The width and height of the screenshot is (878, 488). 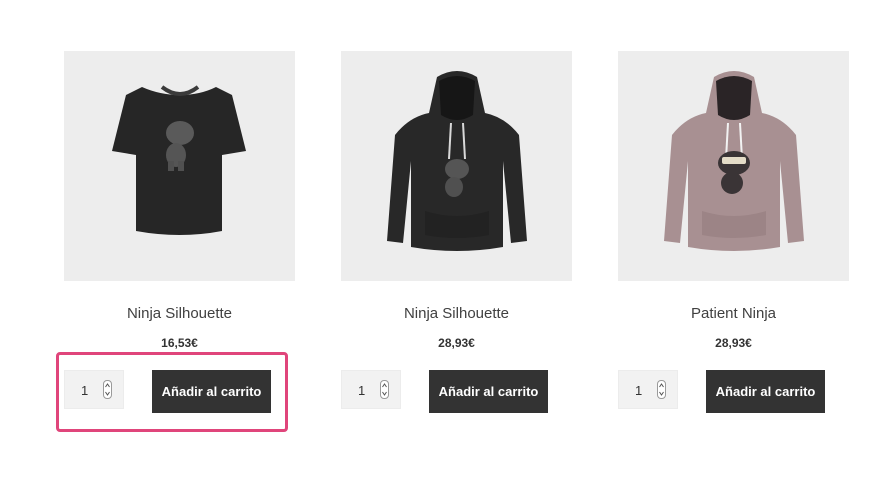 What do you see at coordinates (179, 343) in the screenshot?
I see `product-price: 16,53€` at bounding box center [179, 343].